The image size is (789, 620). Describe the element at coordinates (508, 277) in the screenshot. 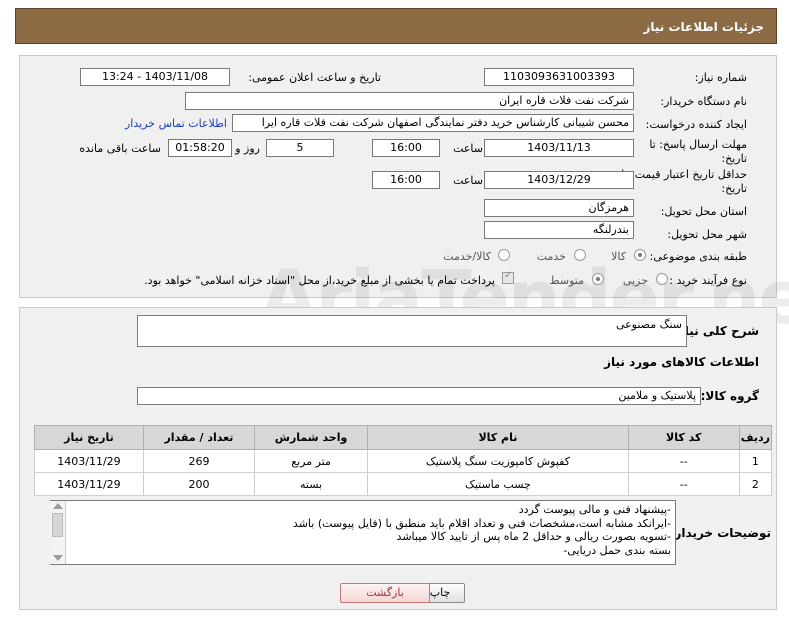

I see `treasury-checkbox` at that location.